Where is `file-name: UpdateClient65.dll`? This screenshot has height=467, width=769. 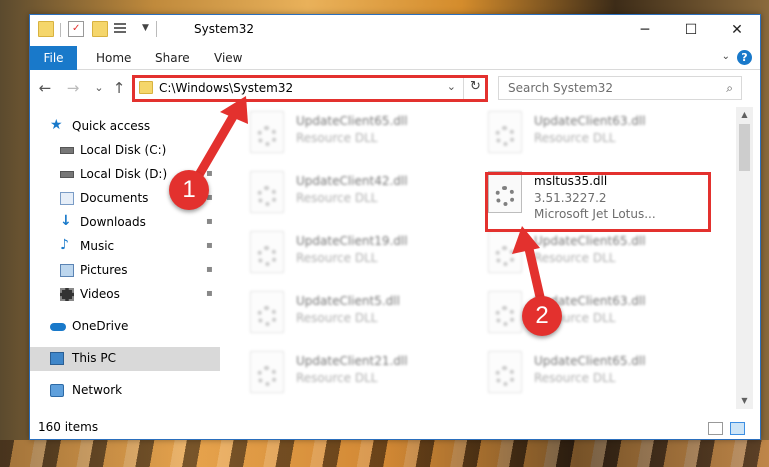 file-name: UpdateClient65.dll is located at coordinates (590, 241).